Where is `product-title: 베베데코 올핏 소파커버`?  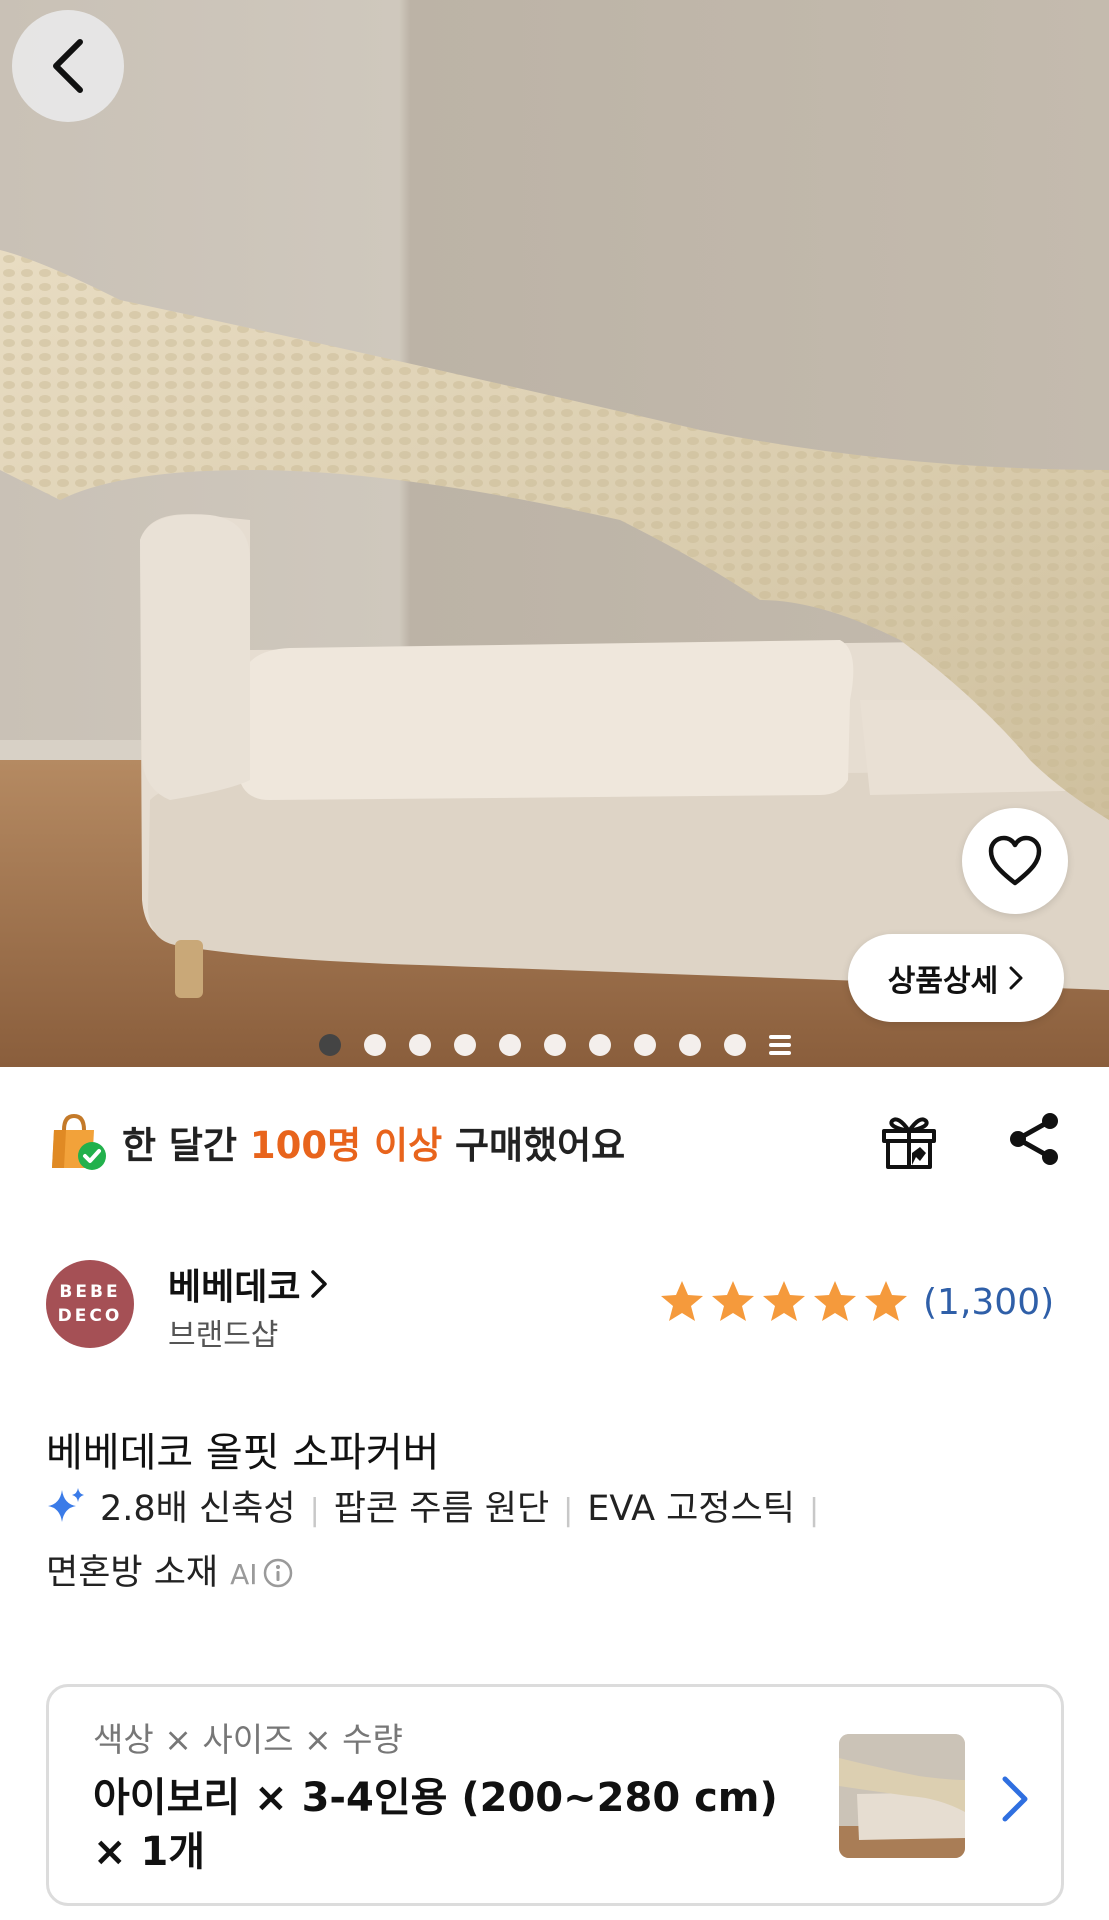 product-title: 베베데코 올핏 소파커버 is located at coordinates (243, 1453).